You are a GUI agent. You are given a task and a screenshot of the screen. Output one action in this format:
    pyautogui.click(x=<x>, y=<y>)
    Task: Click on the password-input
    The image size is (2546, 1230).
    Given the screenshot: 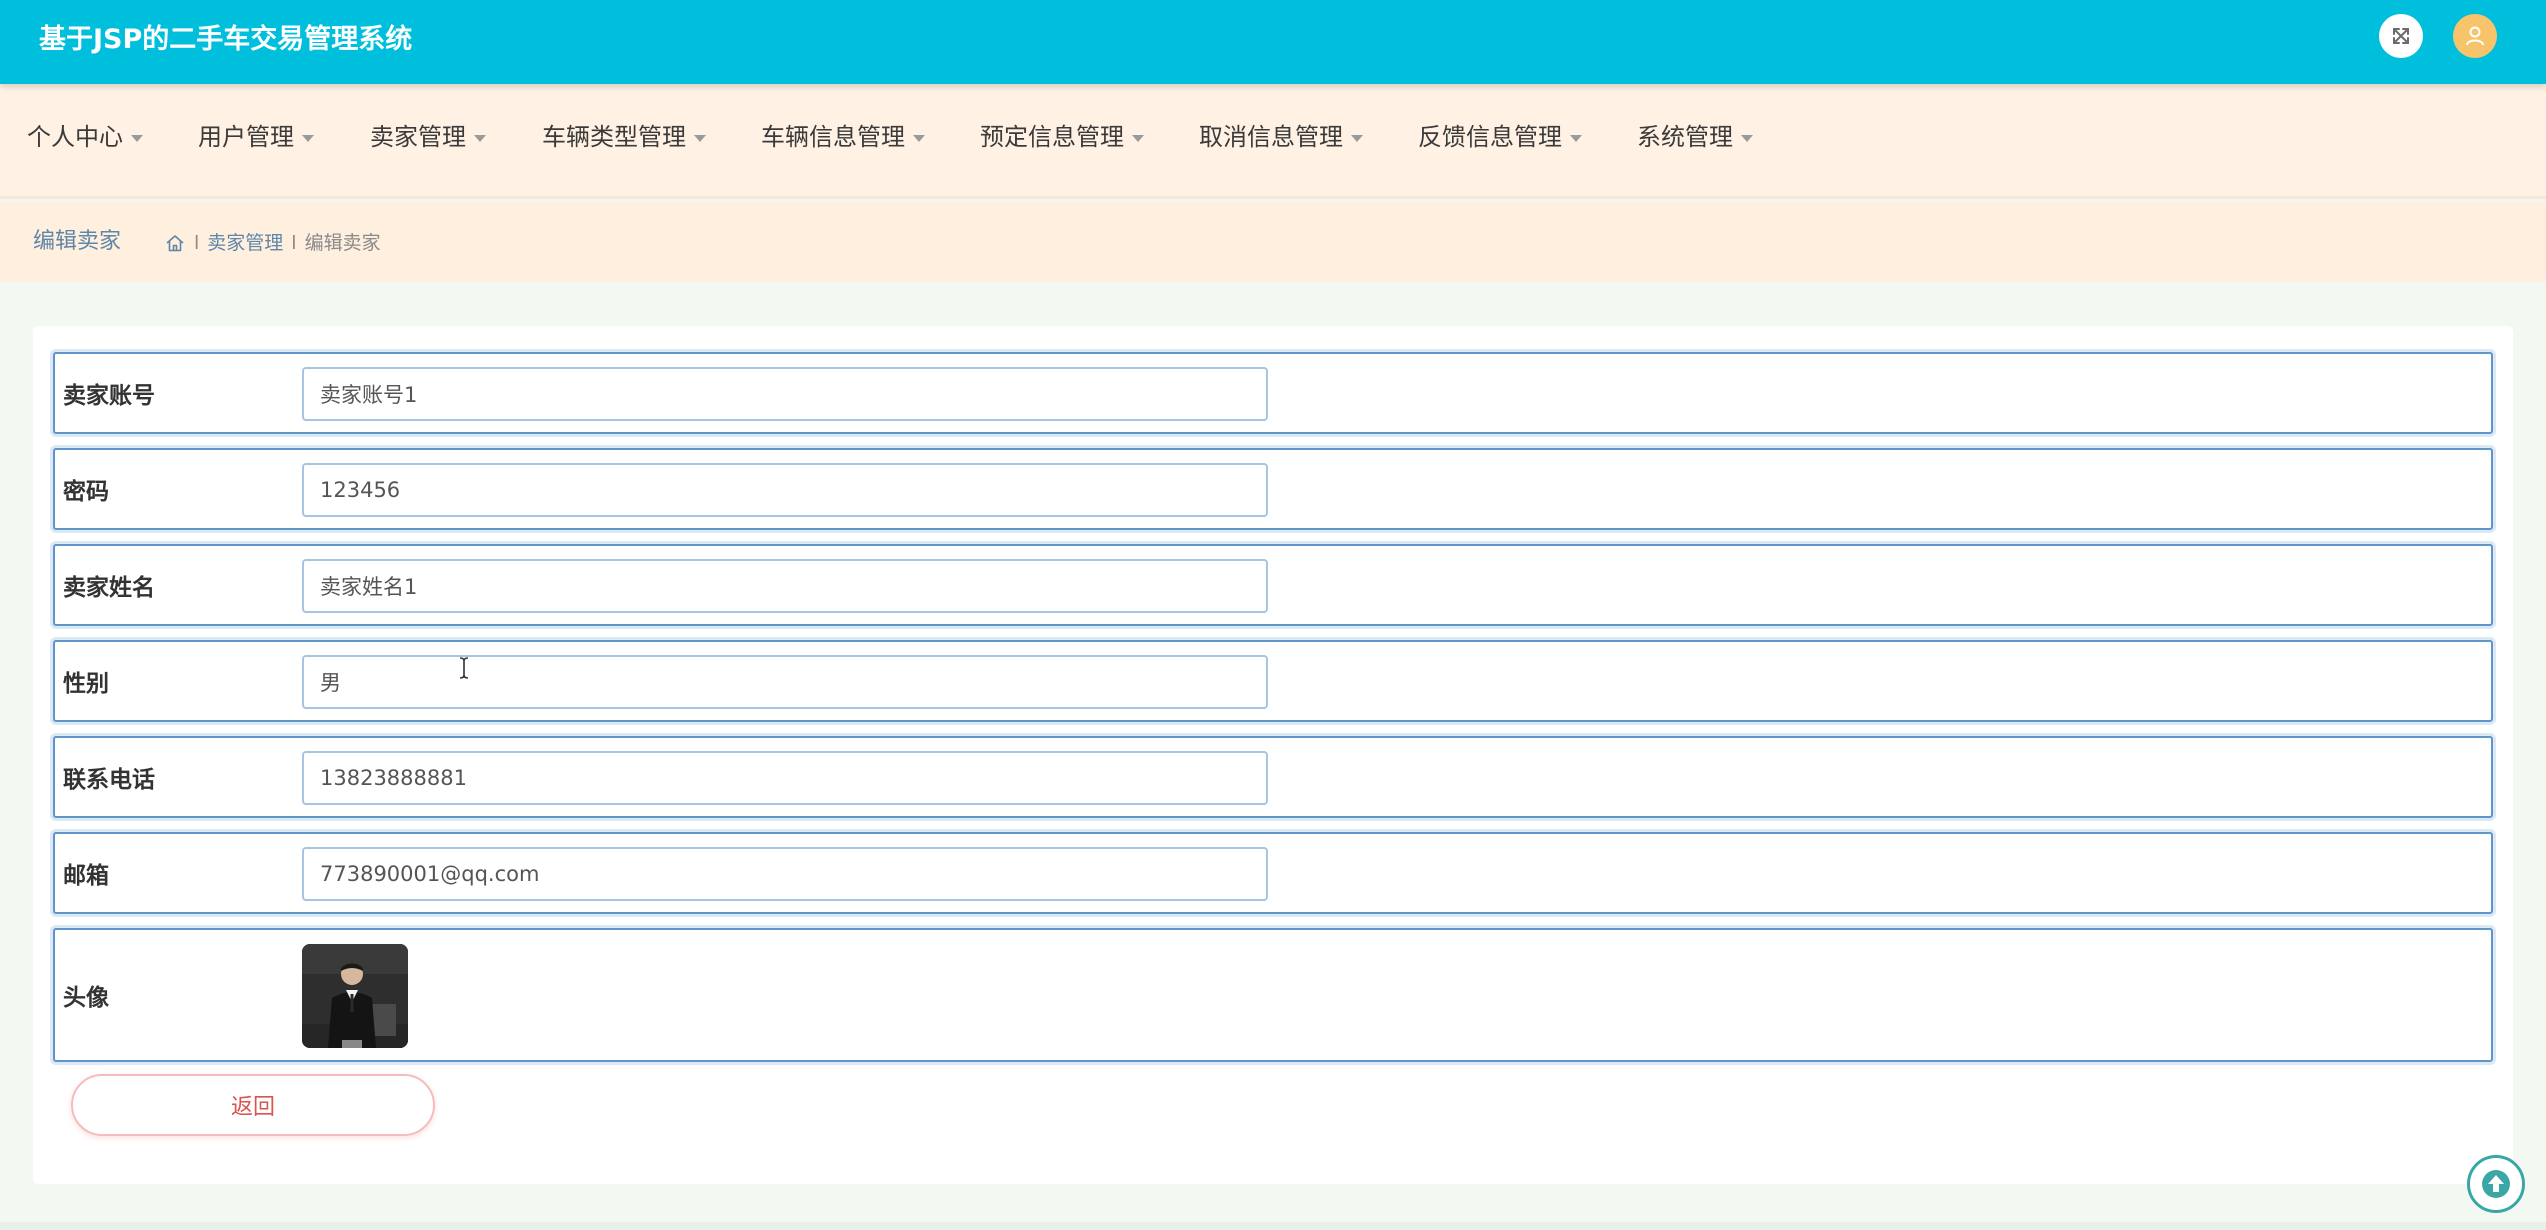 What is the action you would take?
    pyautogui.click(x=785, y=490)
    